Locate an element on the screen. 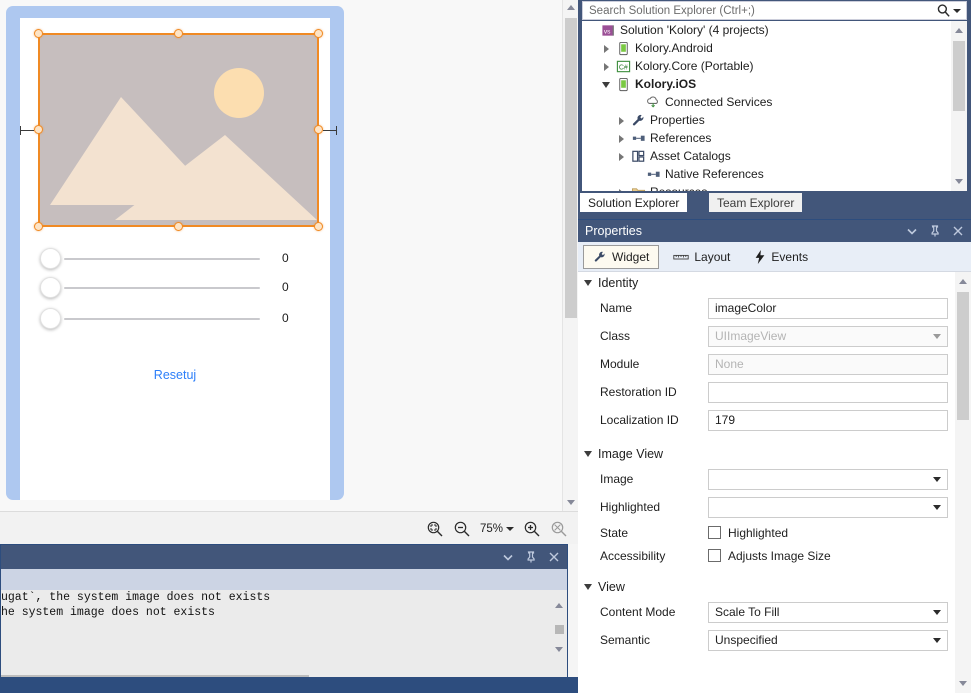  resize-handle-bottom-right is located at coordinates (318, 226).